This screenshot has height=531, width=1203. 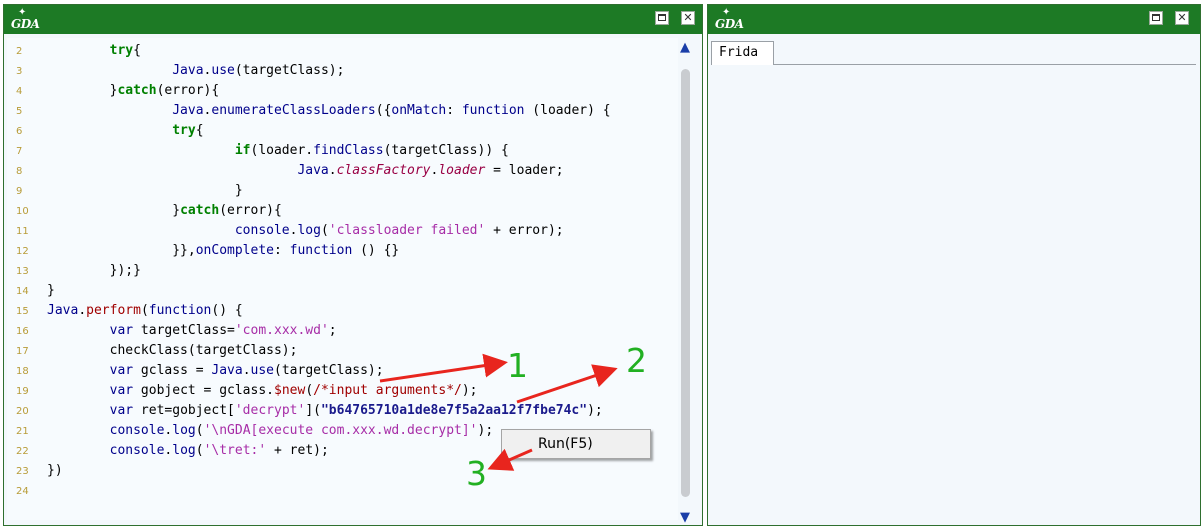 I want to click on annotation-number-1: 1, so click(x=517, y=365).